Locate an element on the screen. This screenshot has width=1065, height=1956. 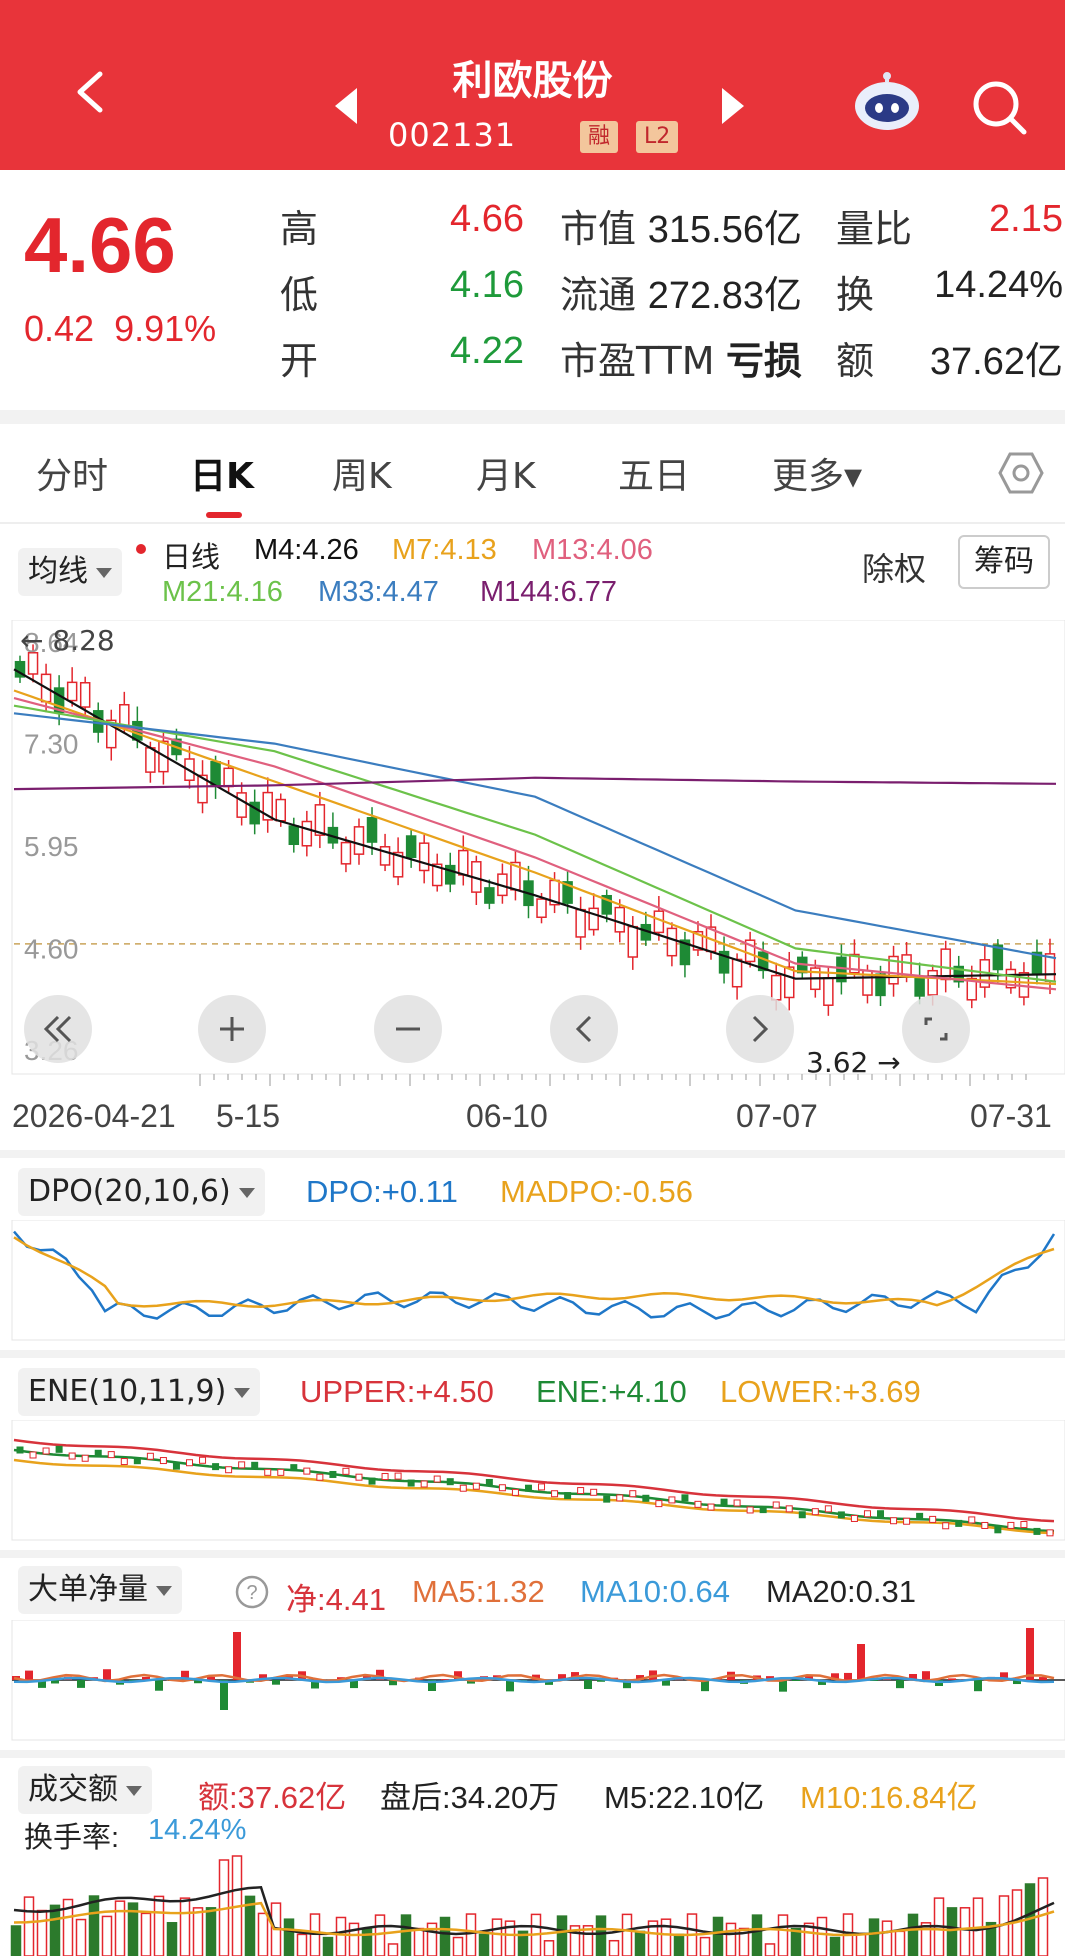
scroll-left-button is located at coordinates (584, 1029).